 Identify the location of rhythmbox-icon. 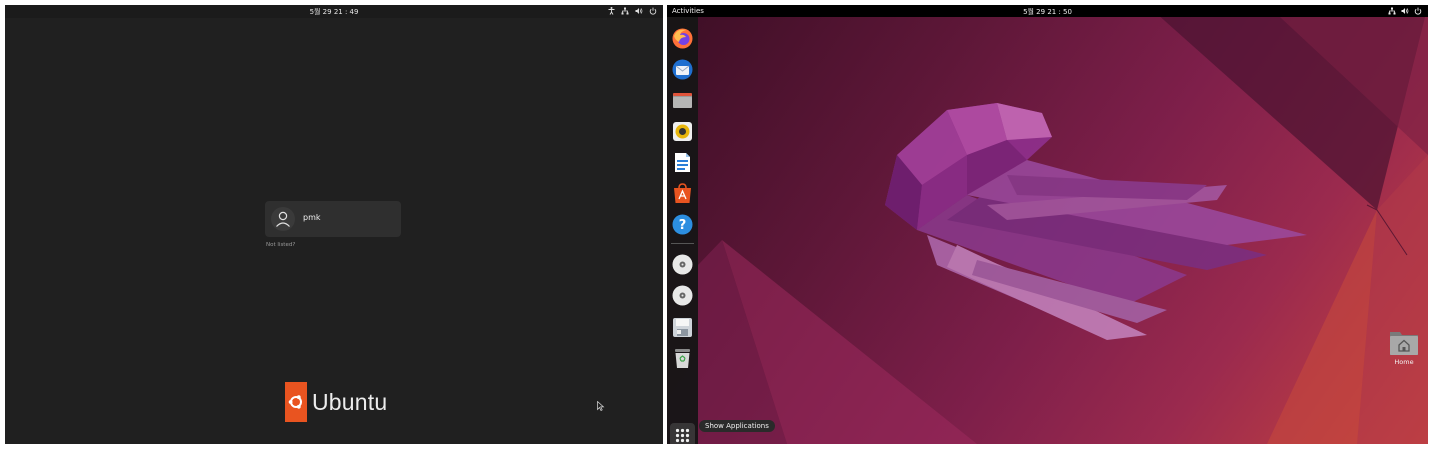
(682, 131).